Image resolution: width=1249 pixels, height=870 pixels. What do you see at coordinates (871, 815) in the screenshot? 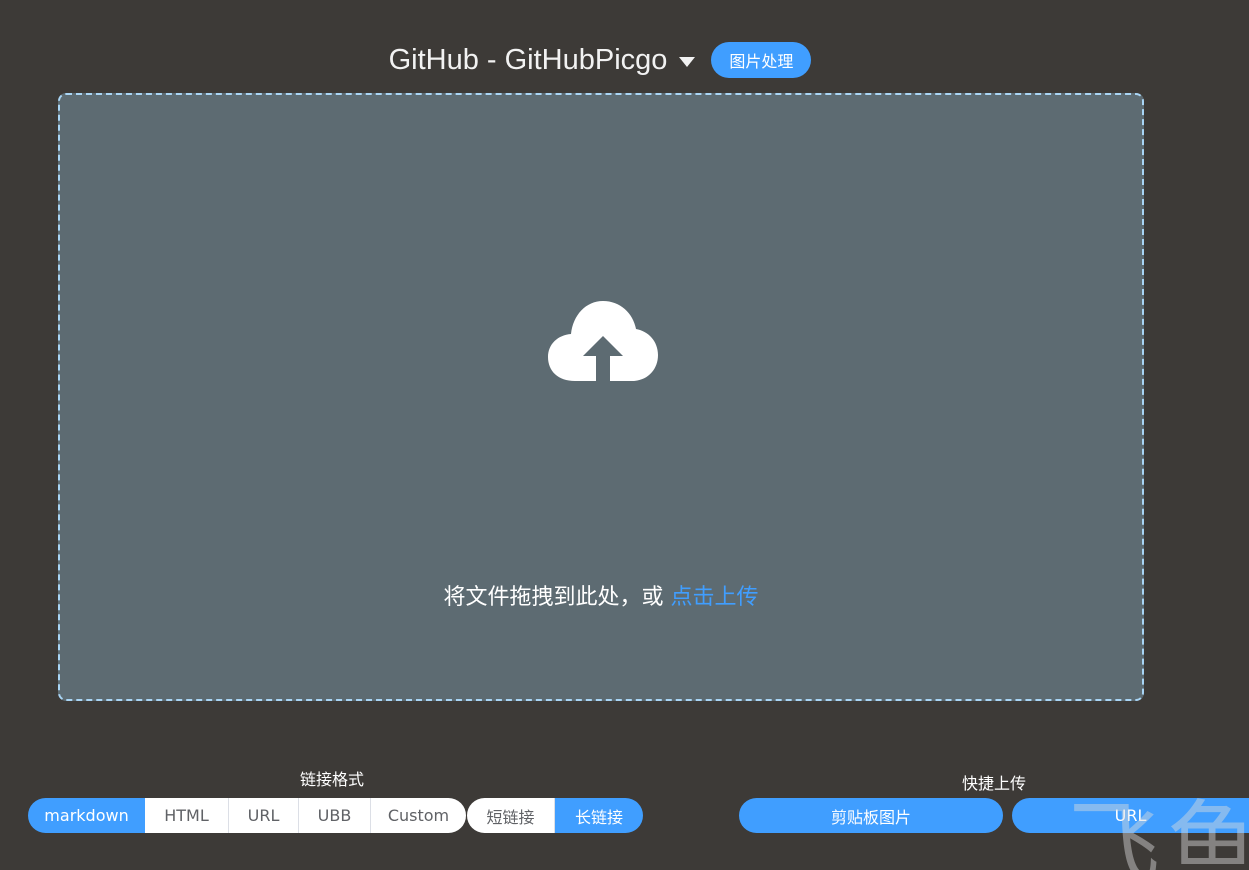
I see `clipboard-upload-button: 剪贴板图片` at bounding box center [871, 815].